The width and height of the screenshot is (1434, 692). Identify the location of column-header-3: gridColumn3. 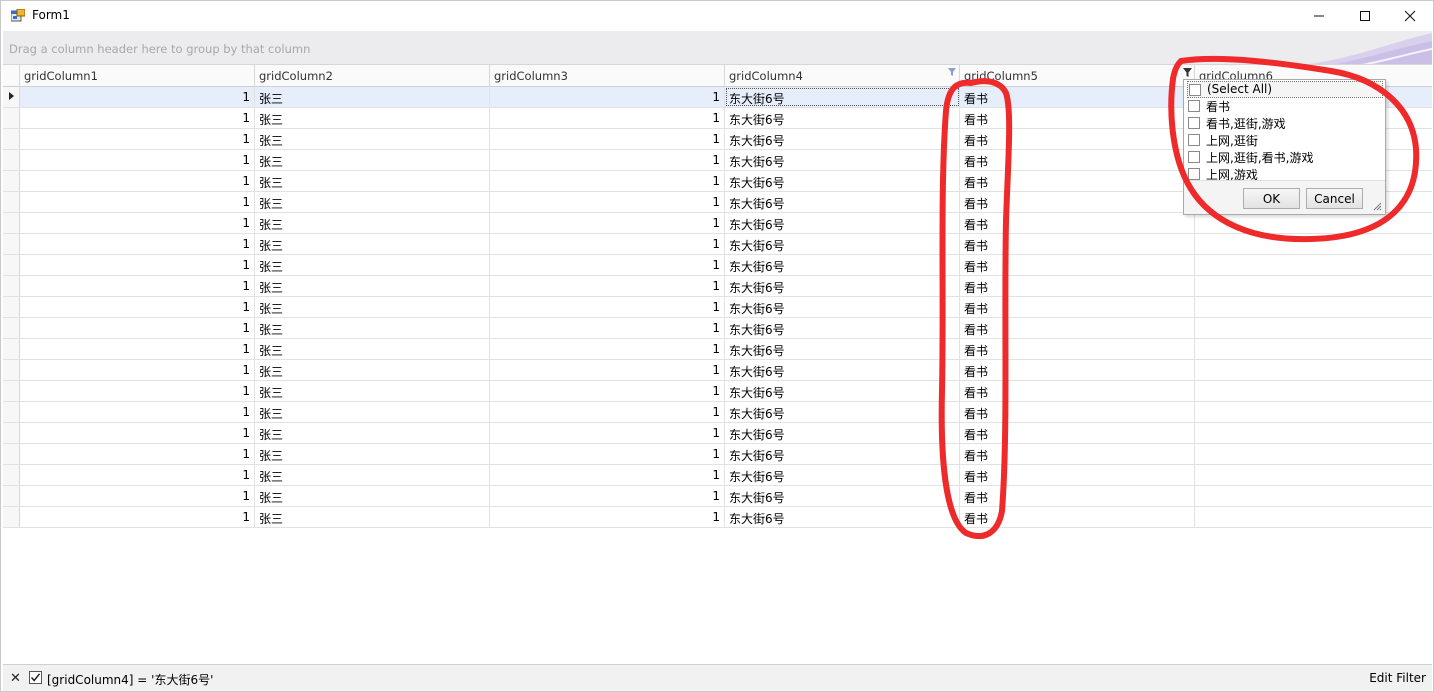
(607, 76).